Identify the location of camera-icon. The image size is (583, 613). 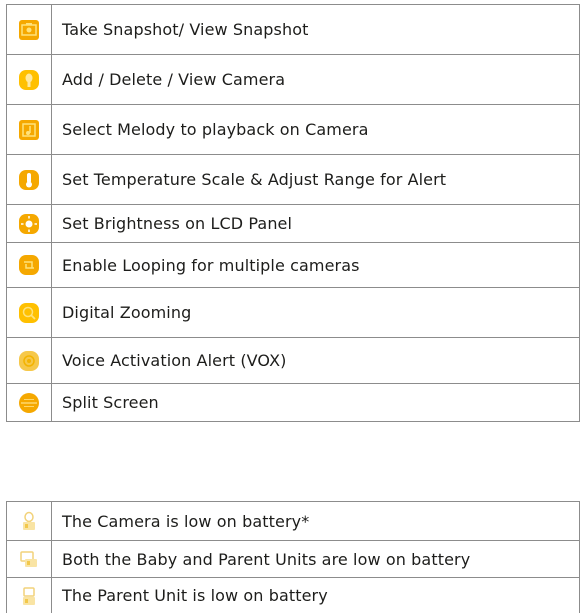
(29, 80).